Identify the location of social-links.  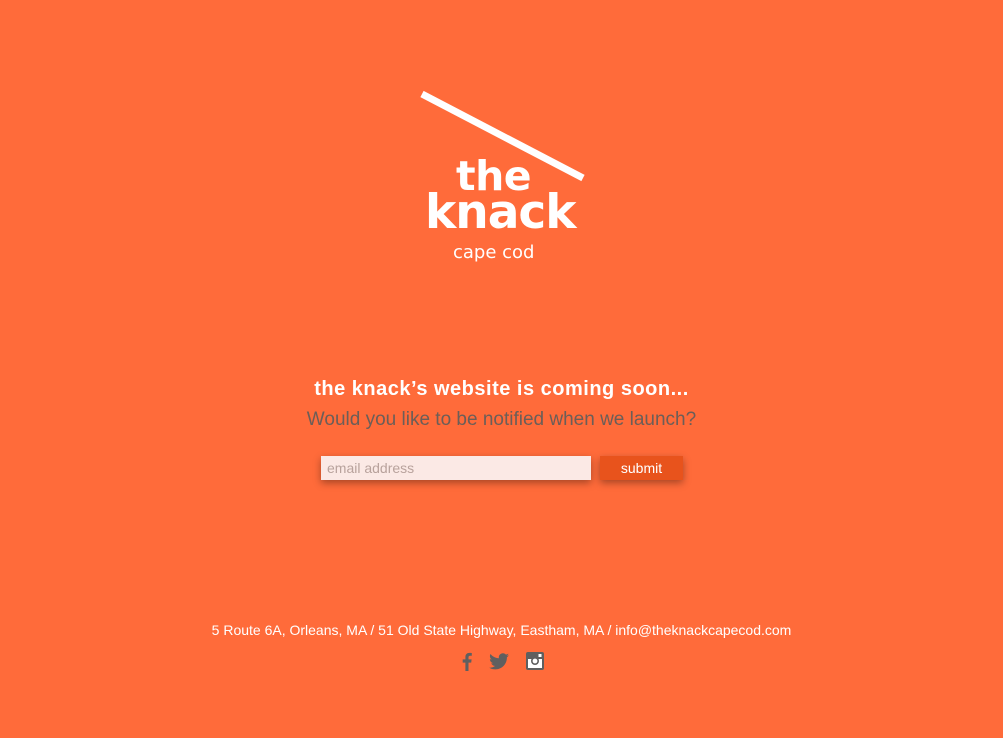
(502, 661).